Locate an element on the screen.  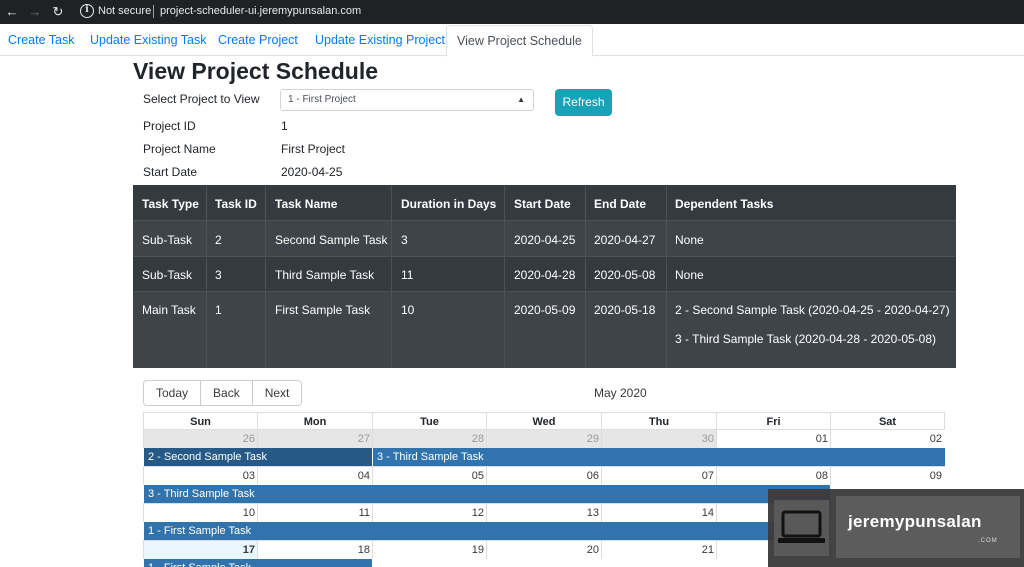
table-cell: 10 is located at coordinates (408, 310).